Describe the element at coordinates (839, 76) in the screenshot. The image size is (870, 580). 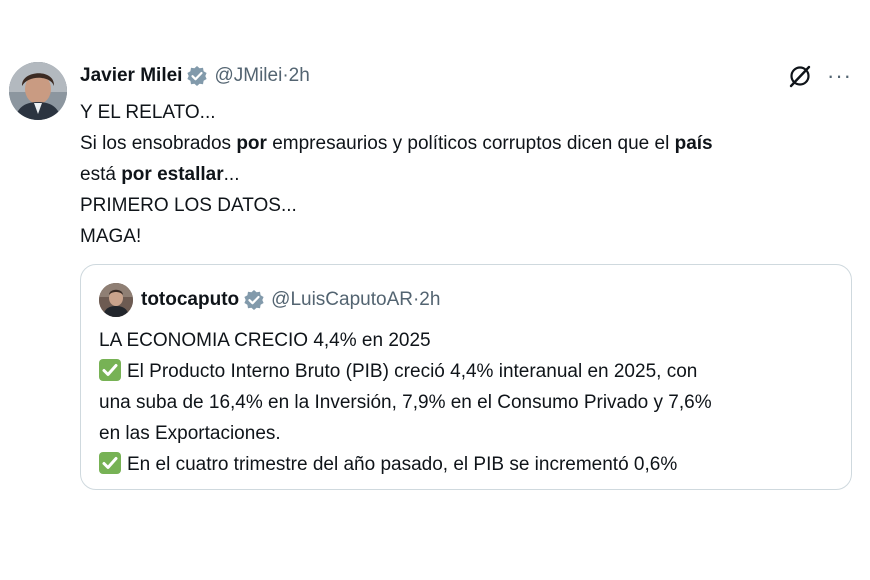
I see `more-options-icon: ···` at that location.